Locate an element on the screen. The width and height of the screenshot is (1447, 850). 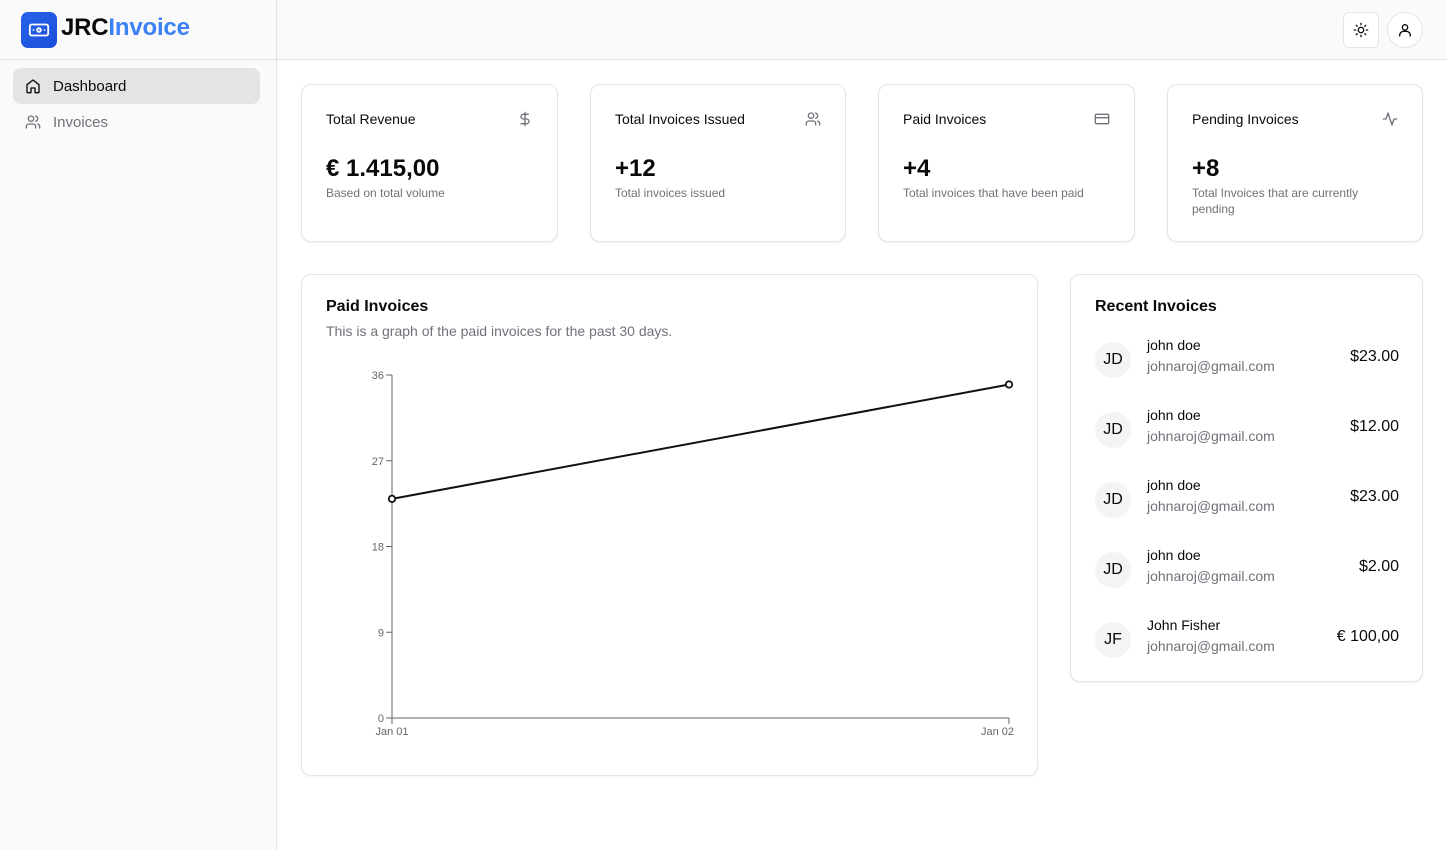
sidebar-item-invoices: Invoices is located at coordinates (136, 122).